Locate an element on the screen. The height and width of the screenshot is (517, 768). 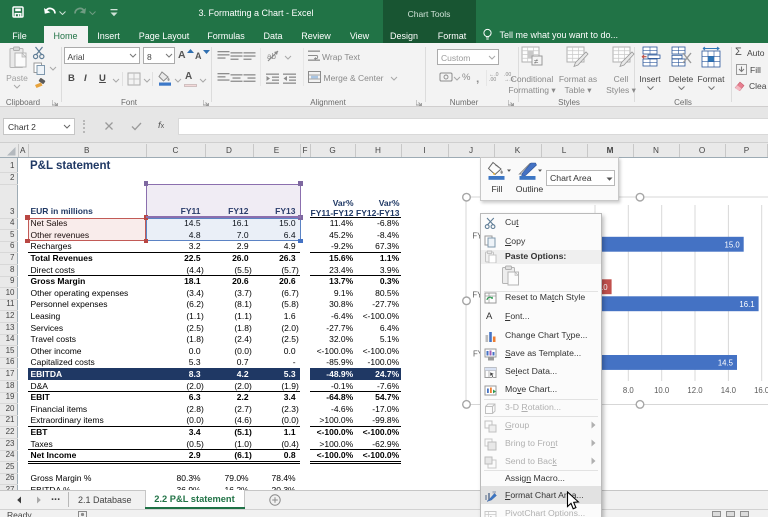
svg-text: ab is located at coordinates (271, 56).